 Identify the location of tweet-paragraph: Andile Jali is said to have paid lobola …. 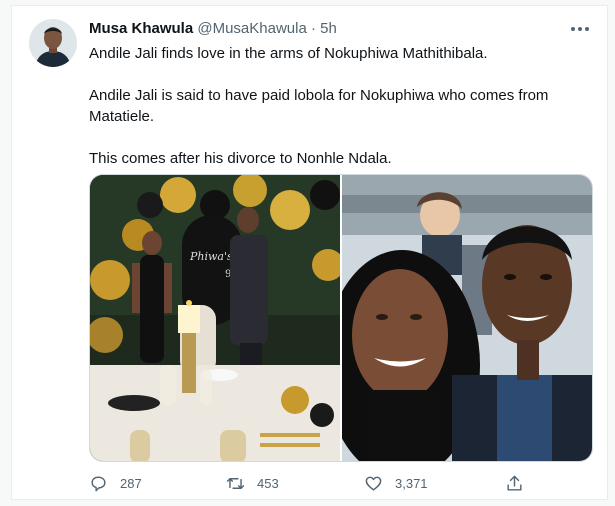
(319, 106).